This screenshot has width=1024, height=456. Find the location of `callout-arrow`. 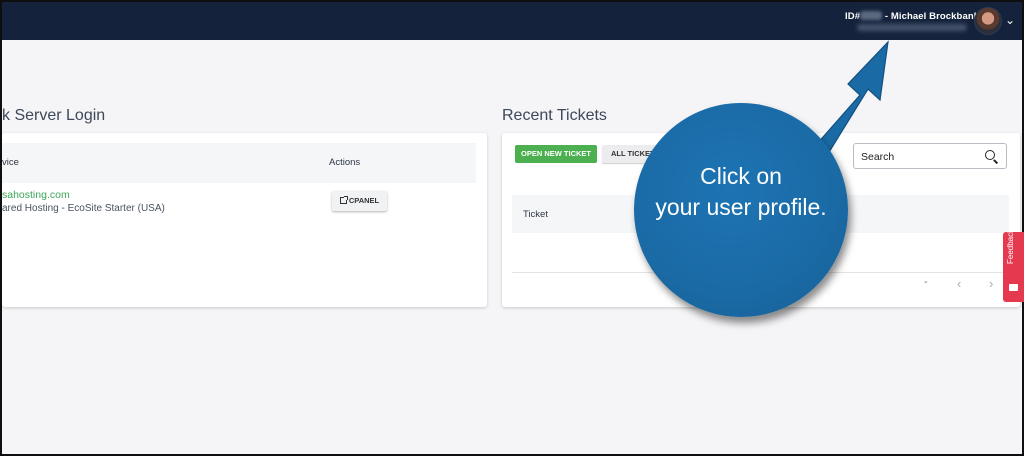

callout-arrow is located at coordinates (841, 112).